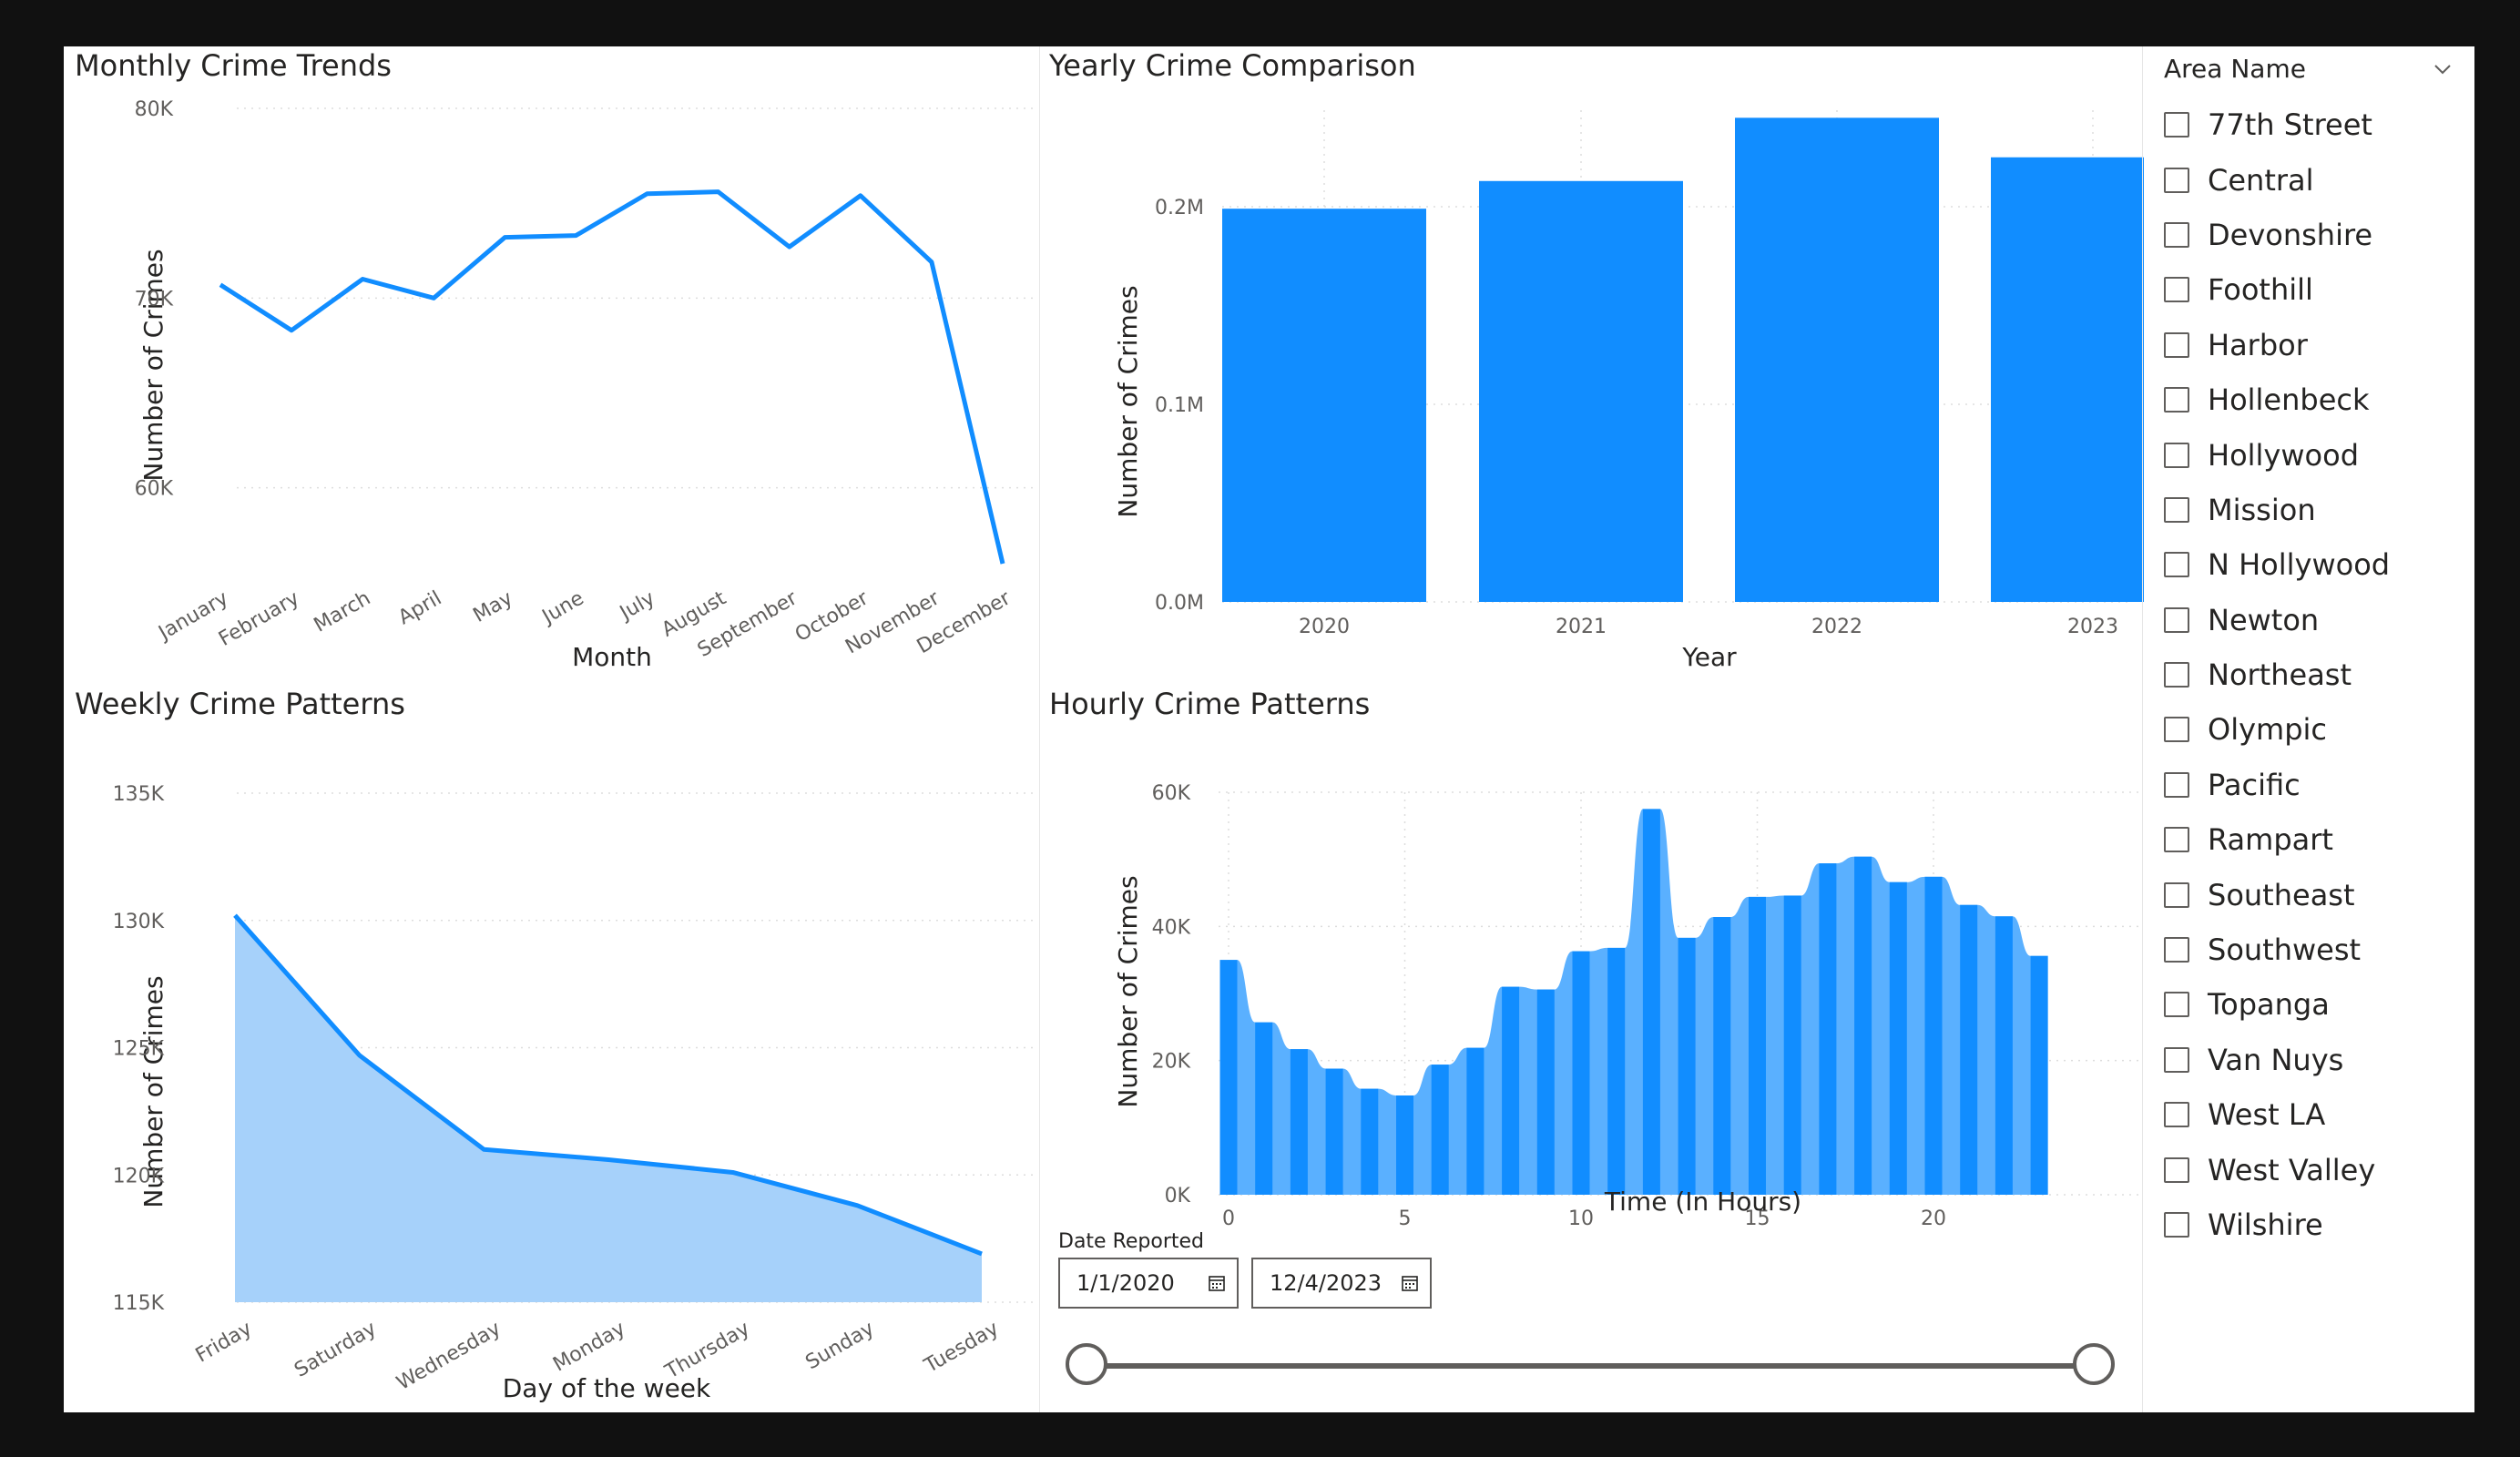 Image resolution: width=2520 pixels, height=1457 pixels. Describe the element at coordinates (1709, 657) in the screenshot. I see `yearly-x-axis-title: Year` at that location.